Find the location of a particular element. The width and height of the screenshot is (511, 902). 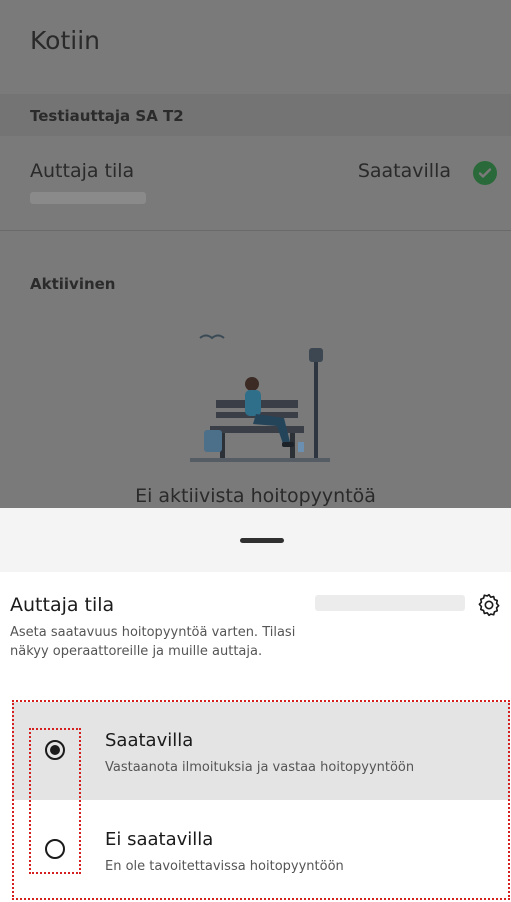

status-row is located at coordinates (255, 183).